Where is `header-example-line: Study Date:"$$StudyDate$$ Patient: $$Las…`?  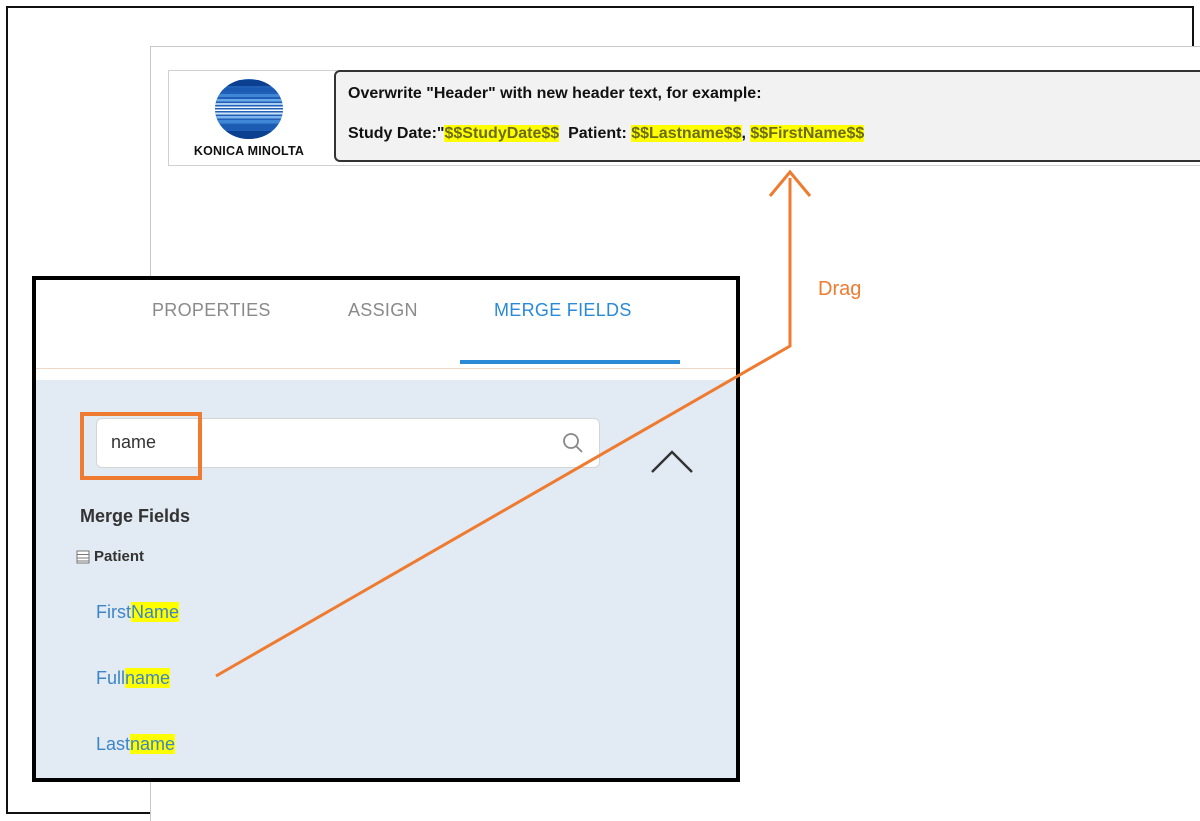
header-example-line: Study Date:"$$StudyDate$$ Patient: $$Las… is located at coordinates (606, 134).